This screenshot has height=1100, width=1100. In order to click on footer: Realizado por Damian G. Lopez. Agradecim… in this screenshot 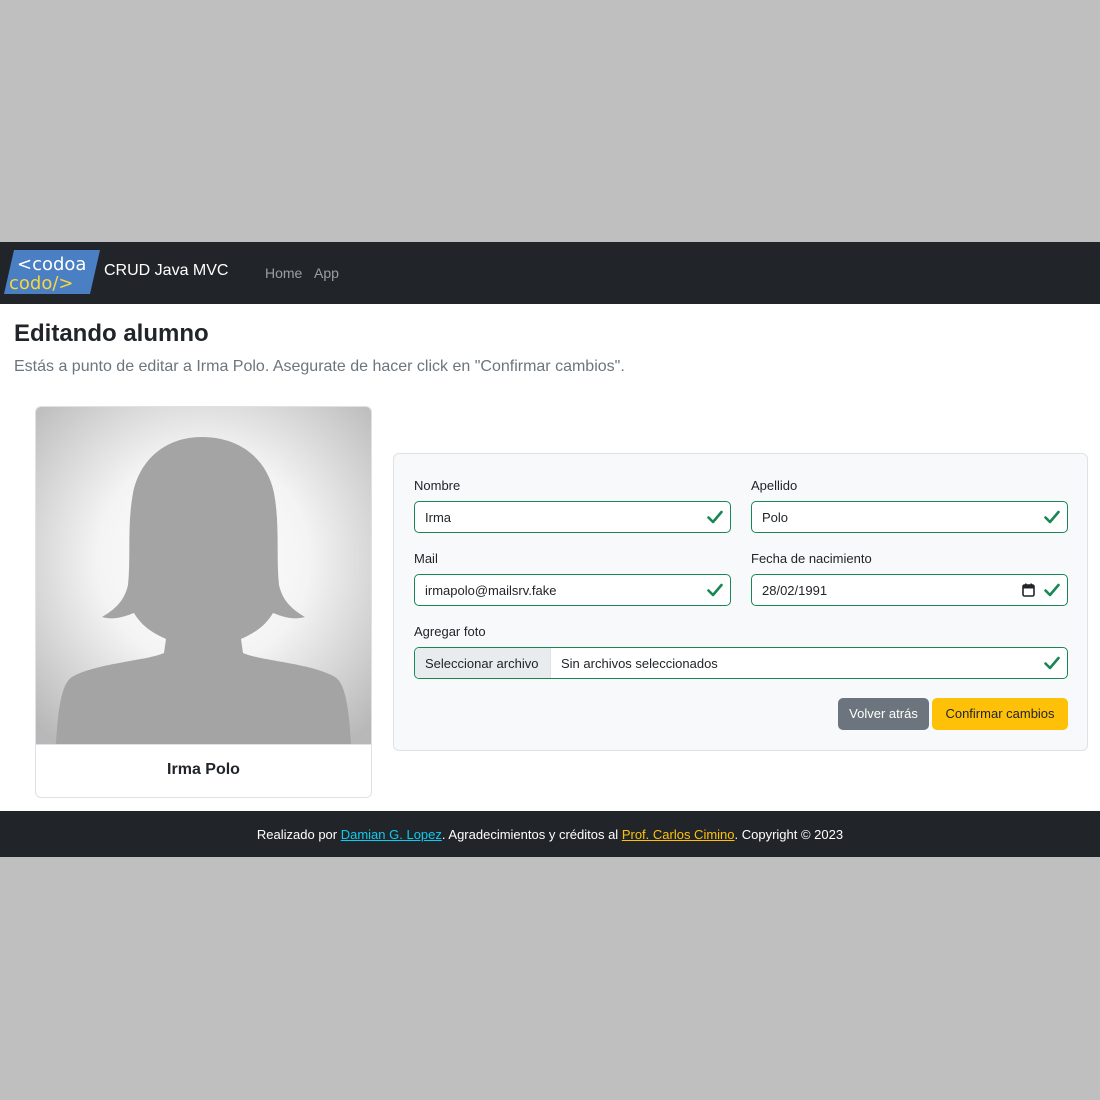, I will do `click(550, 834)`.